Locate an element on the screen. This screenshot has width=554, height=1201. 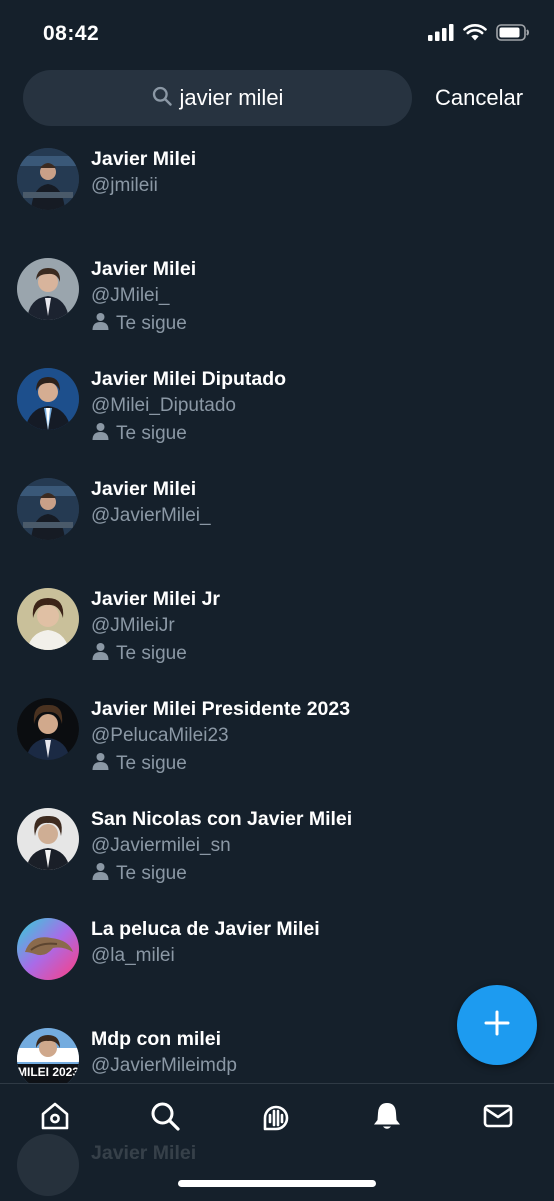
result-handle: @PelucaMilei23 is located at coordinates (160, 735).